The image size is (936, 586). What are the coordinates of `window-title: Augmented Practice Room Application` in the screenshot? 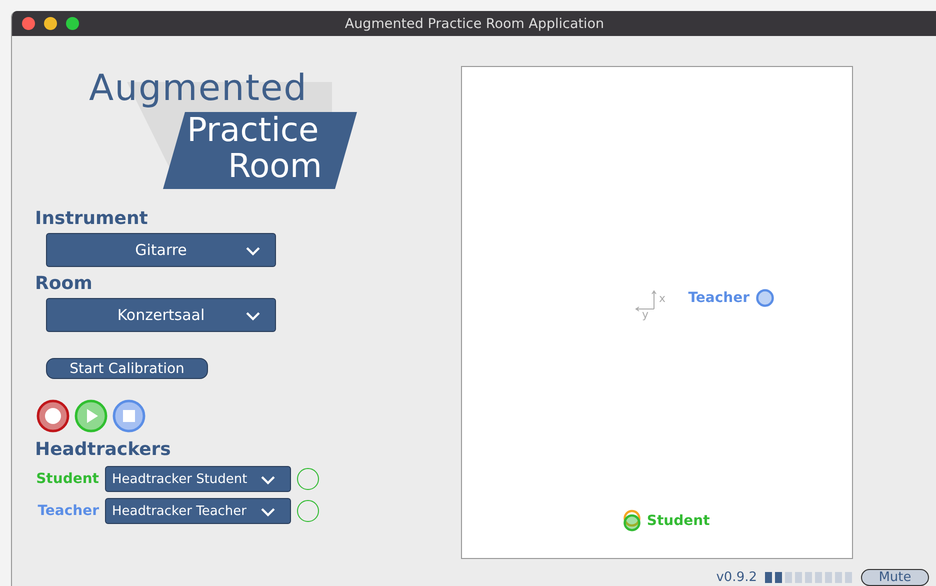 It's located at (474, 24).